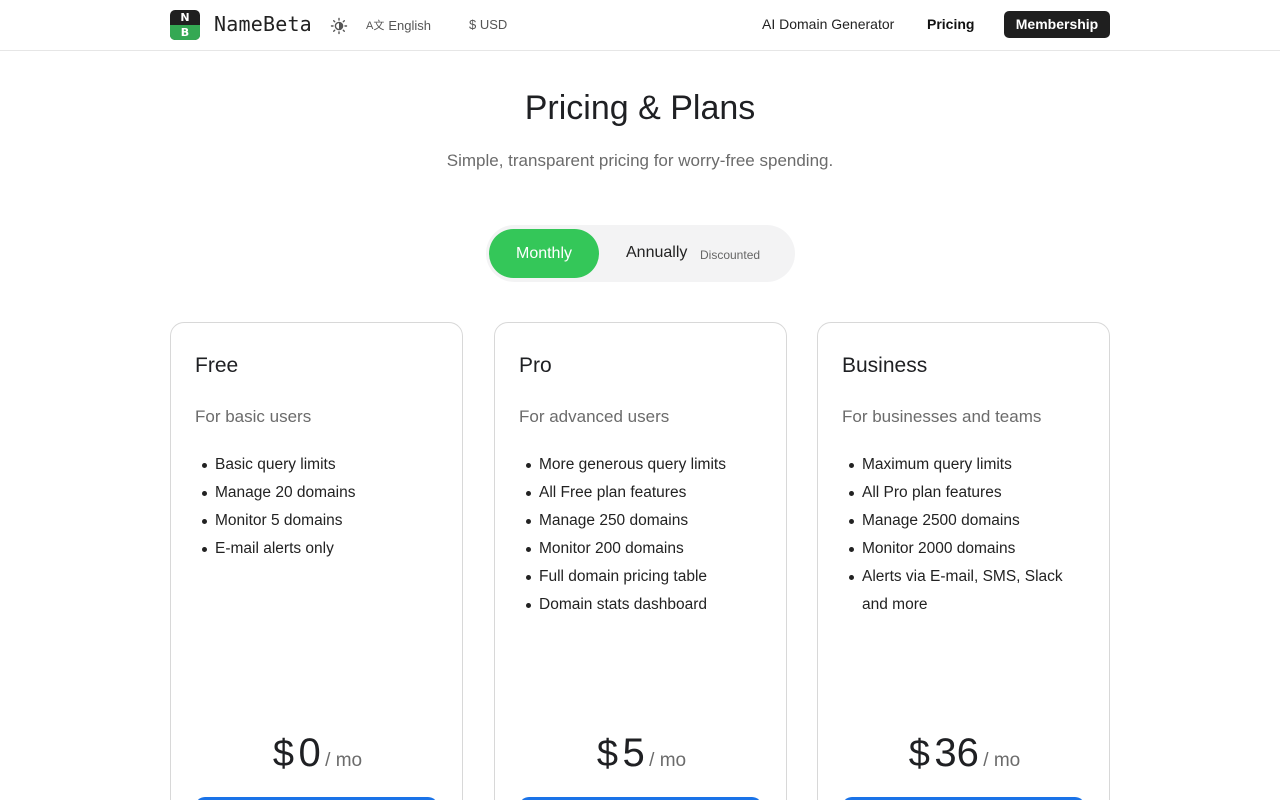 Image resolution: width=1280 pixels, height=800 pixels. What do you see at coordinates (644, 577) in the screenshot?
I see `plan-feature: Full domain pricing table` at bounding box center [644, 577].